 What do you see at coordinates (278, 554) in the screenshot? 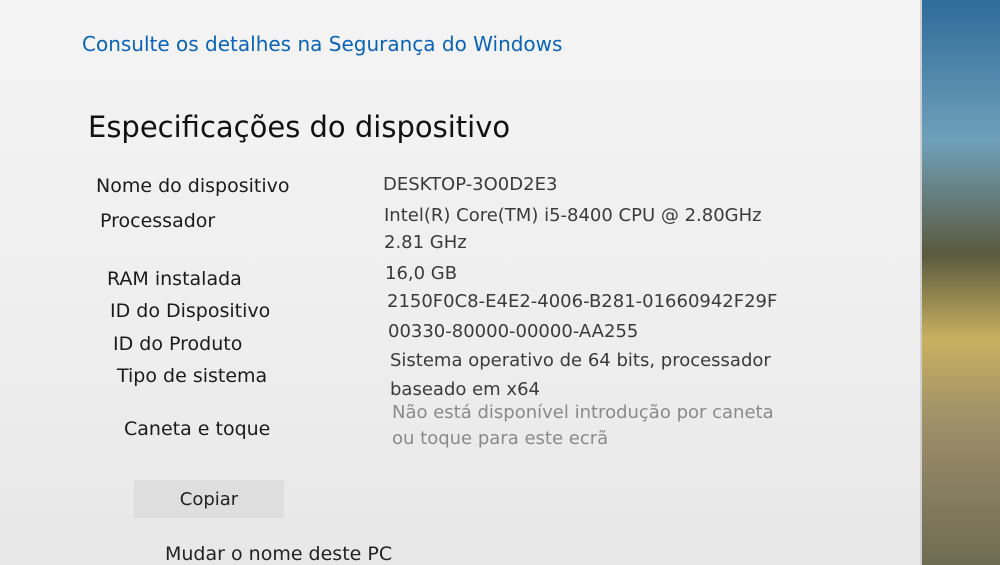
I see `rename-pc-link: Mudar o nome deste PC` at bounding box center [278, 554].